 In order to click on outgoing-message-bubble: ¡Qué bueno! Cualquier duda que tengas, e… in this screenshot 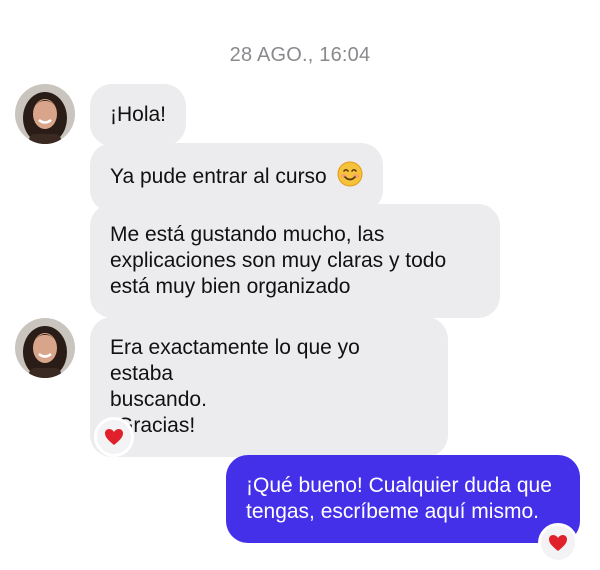, I will do `click(403, 499)`.